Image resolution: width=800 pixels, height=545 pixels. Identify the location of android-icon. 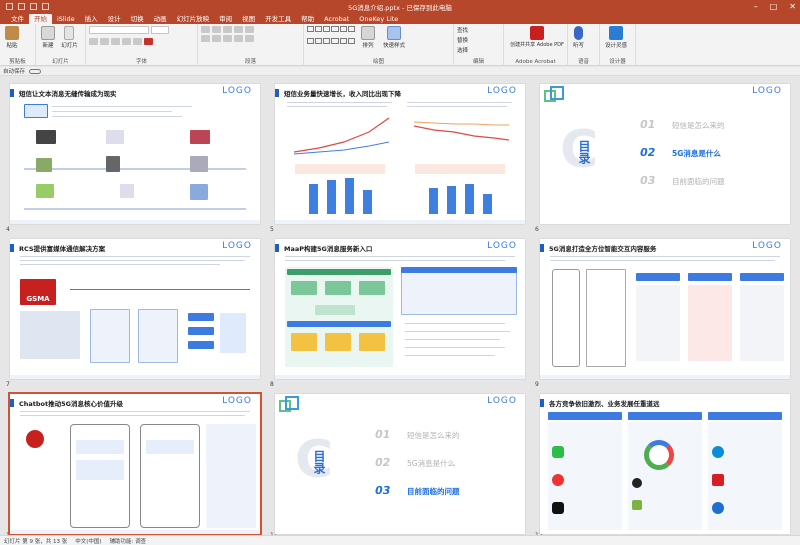
(637, 505).